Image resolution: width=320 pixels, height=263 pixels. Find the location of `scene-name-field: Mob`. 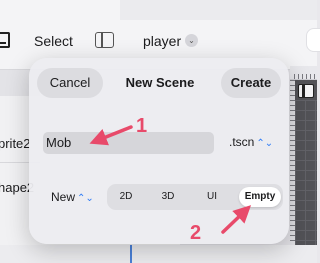

scene-name-field: Mob is located at coordinates (128, 143).